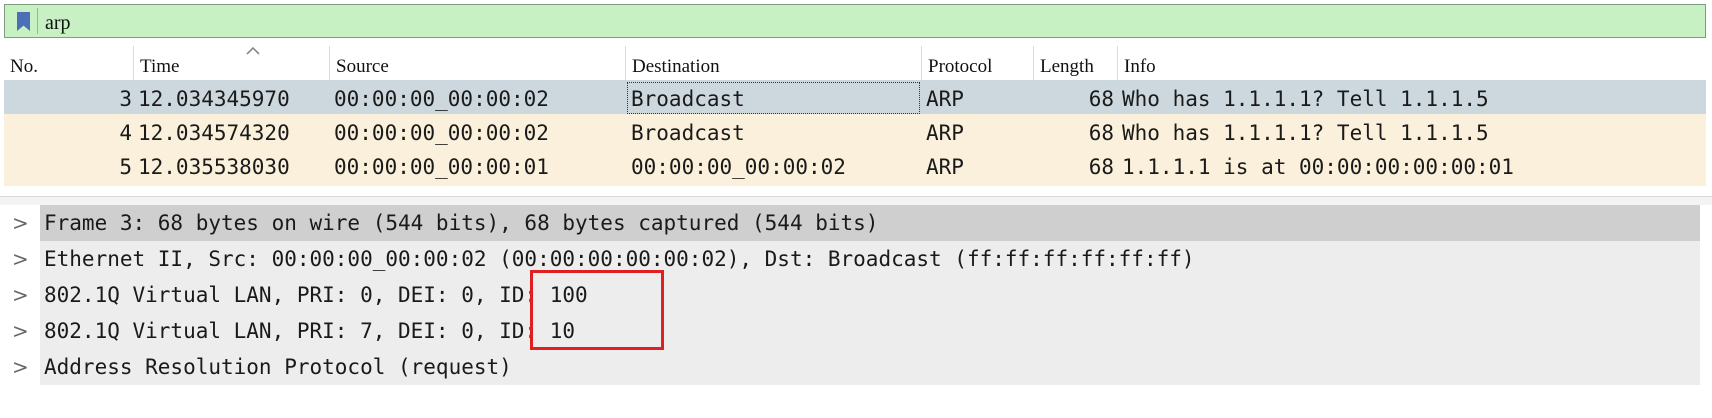 The width and height of the screenshot is (1712, 418). I want to click on packet-info: 1.1.1.1 is at 00:00:00:00:00:01, so click(1318, 167).